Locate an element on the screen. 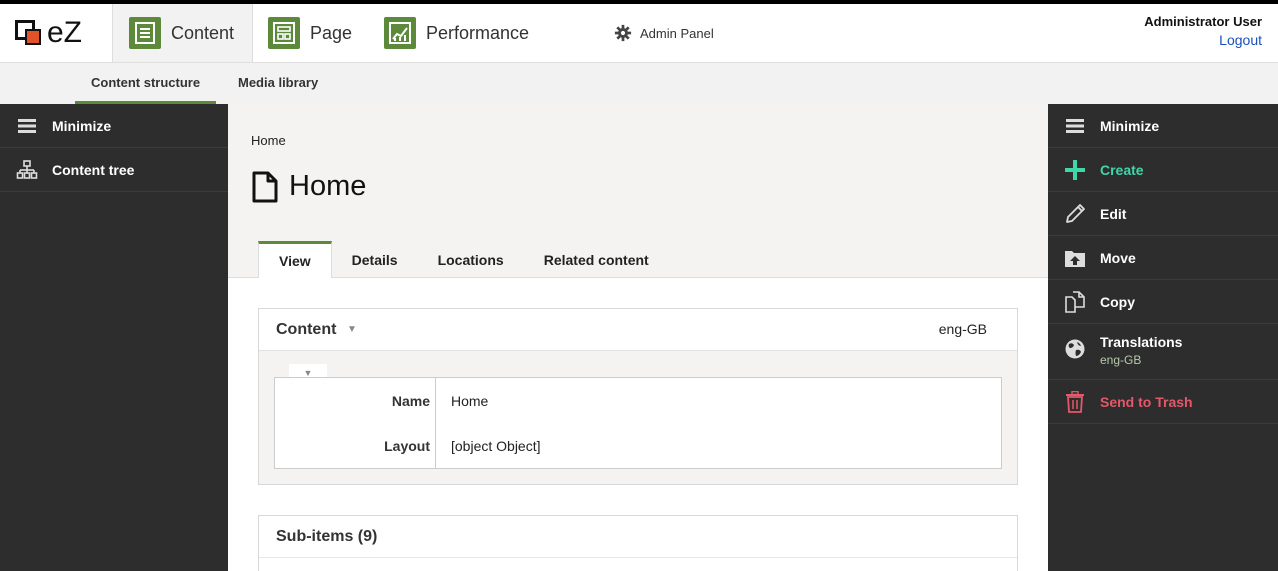 The height and width of the screenshot is (571, 1278). right-minimize-label: Minimize is located at coordinates (1130, 125).